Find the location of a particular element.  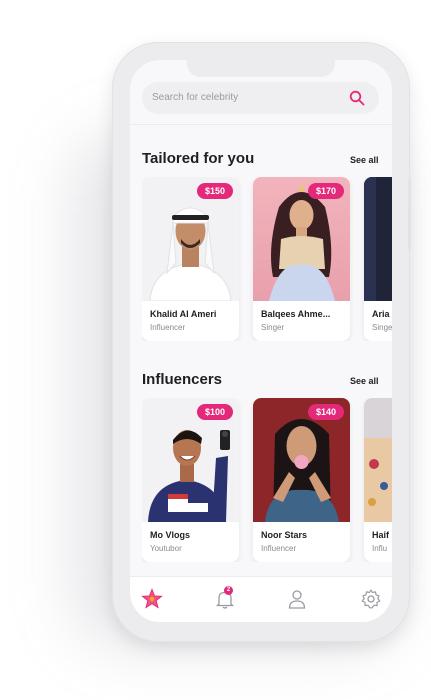

celebrity-card: $150 Khalid Al Ameri Influencer is located at coordinates (190, 259).